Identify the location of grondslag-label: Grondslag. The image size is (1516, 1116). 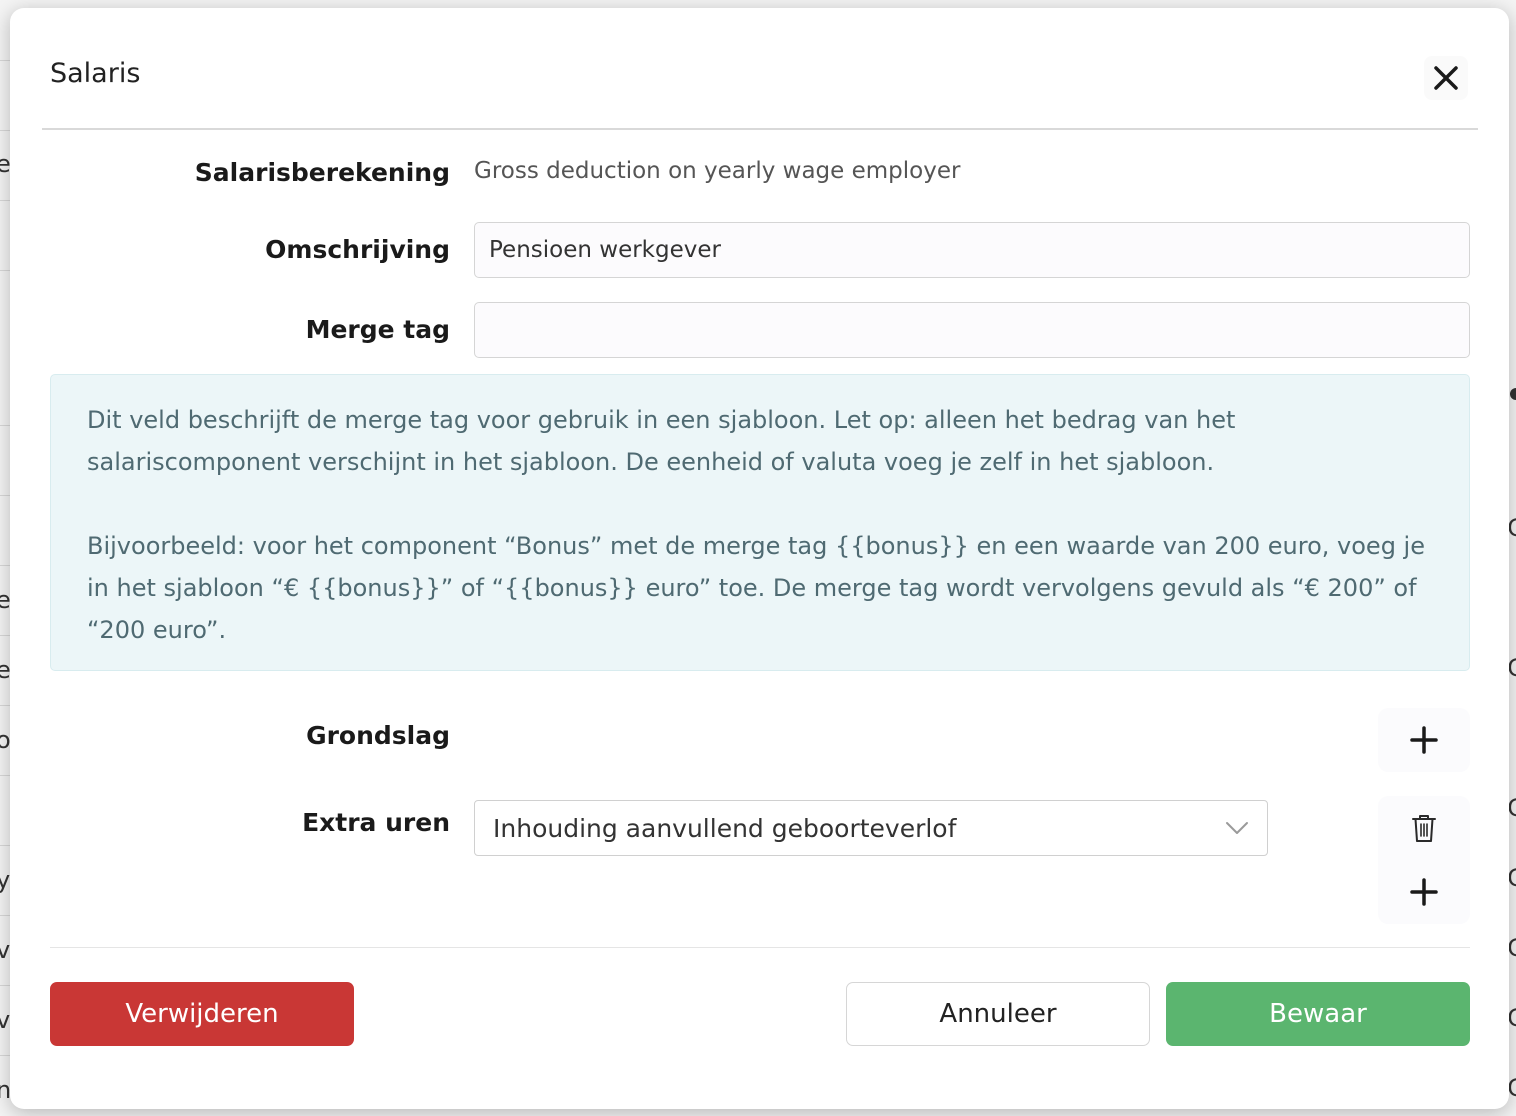
(378, 735).